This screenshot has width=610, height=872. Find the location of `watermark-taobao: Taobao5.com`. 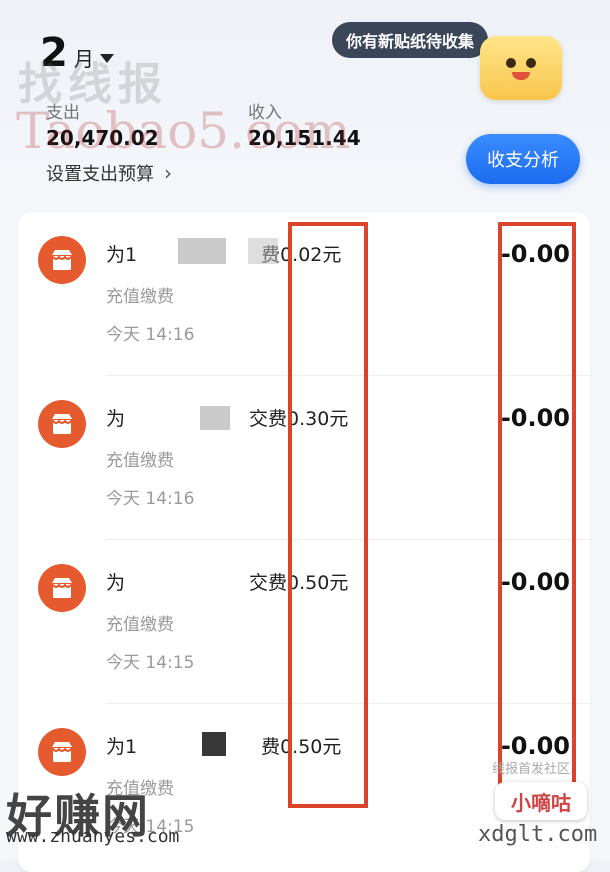

watermark-taobao: Taobao5.com is located at coordinates (183, 131).